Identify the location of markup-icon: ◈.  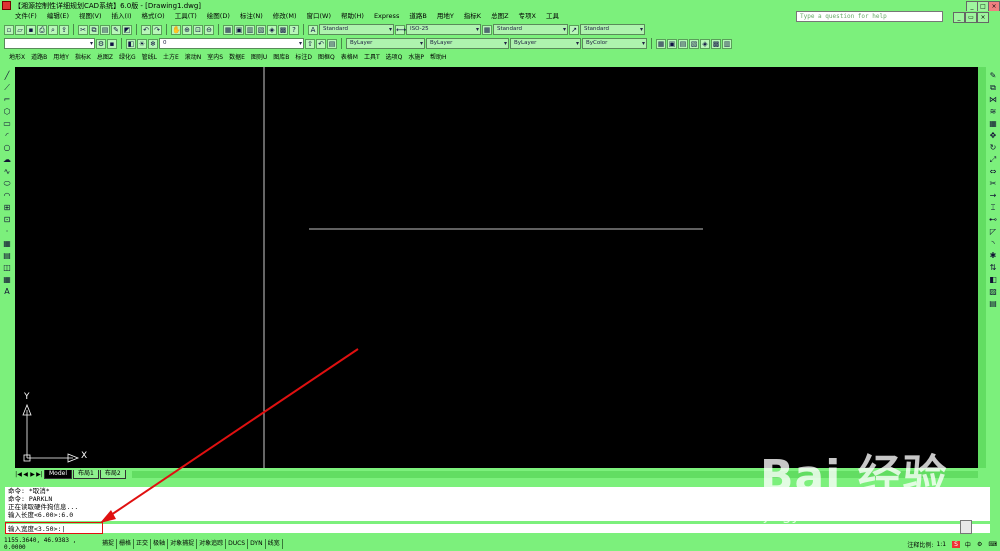
(272, 29).